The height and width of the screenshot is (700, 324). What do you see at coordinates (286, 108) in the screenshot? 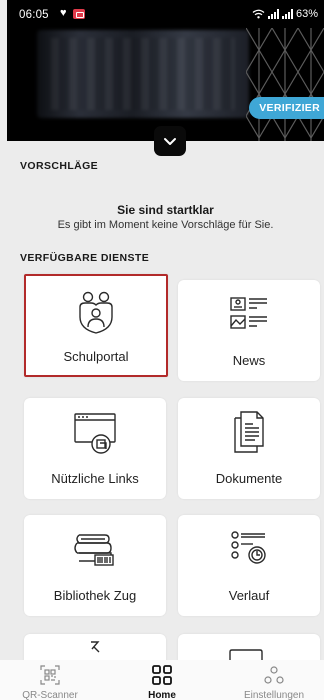
I see `verify-button: VERIFIZIER` at bounding box center [286, 108].